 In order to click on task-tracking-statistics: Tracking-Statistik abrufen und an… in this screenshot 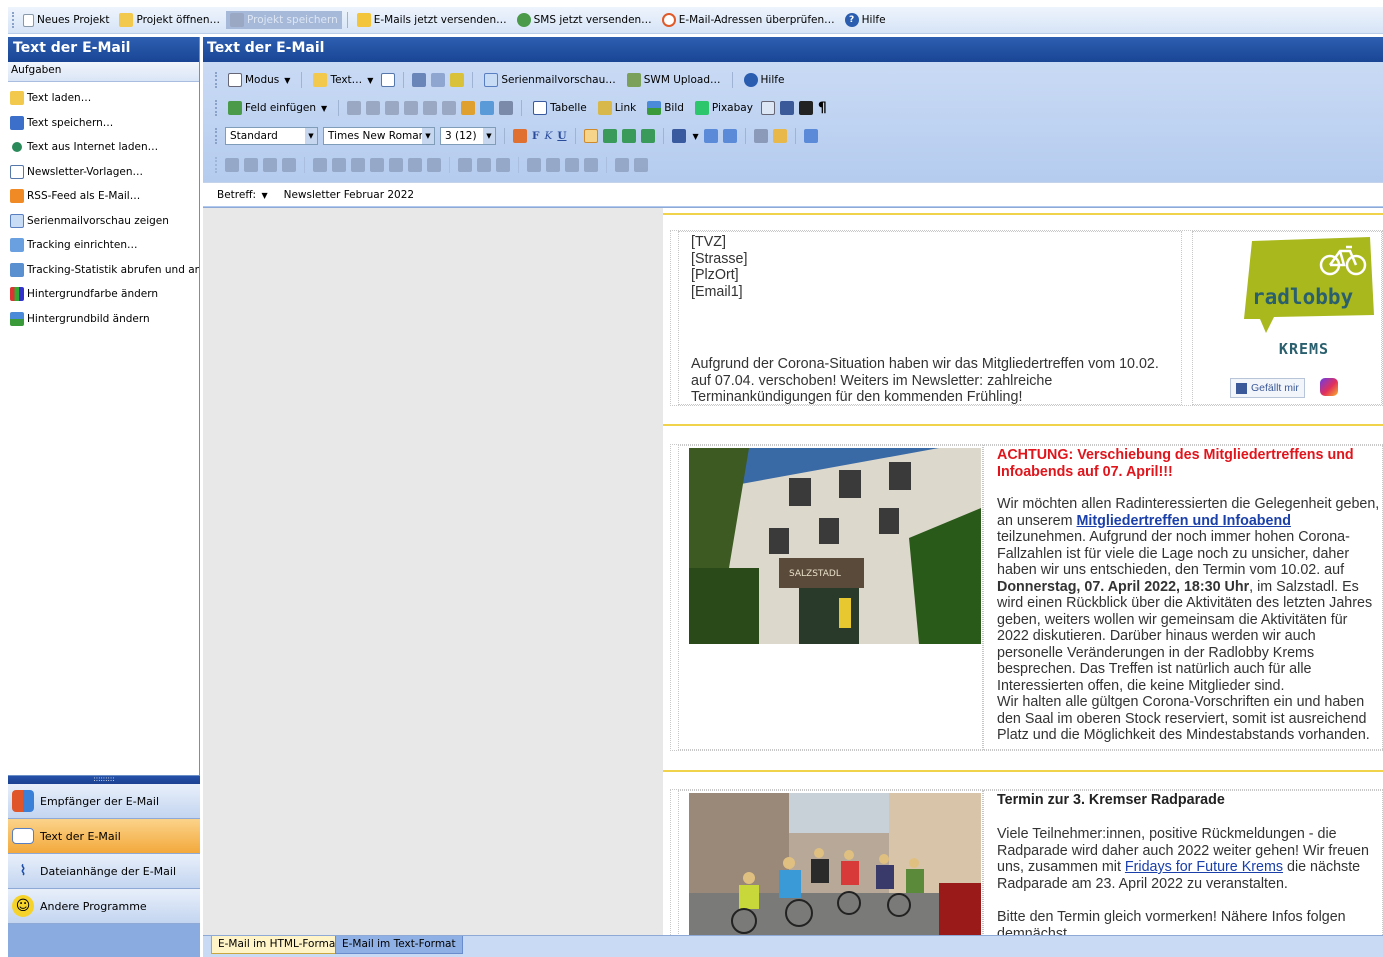, I will do `click(103, 270)`.